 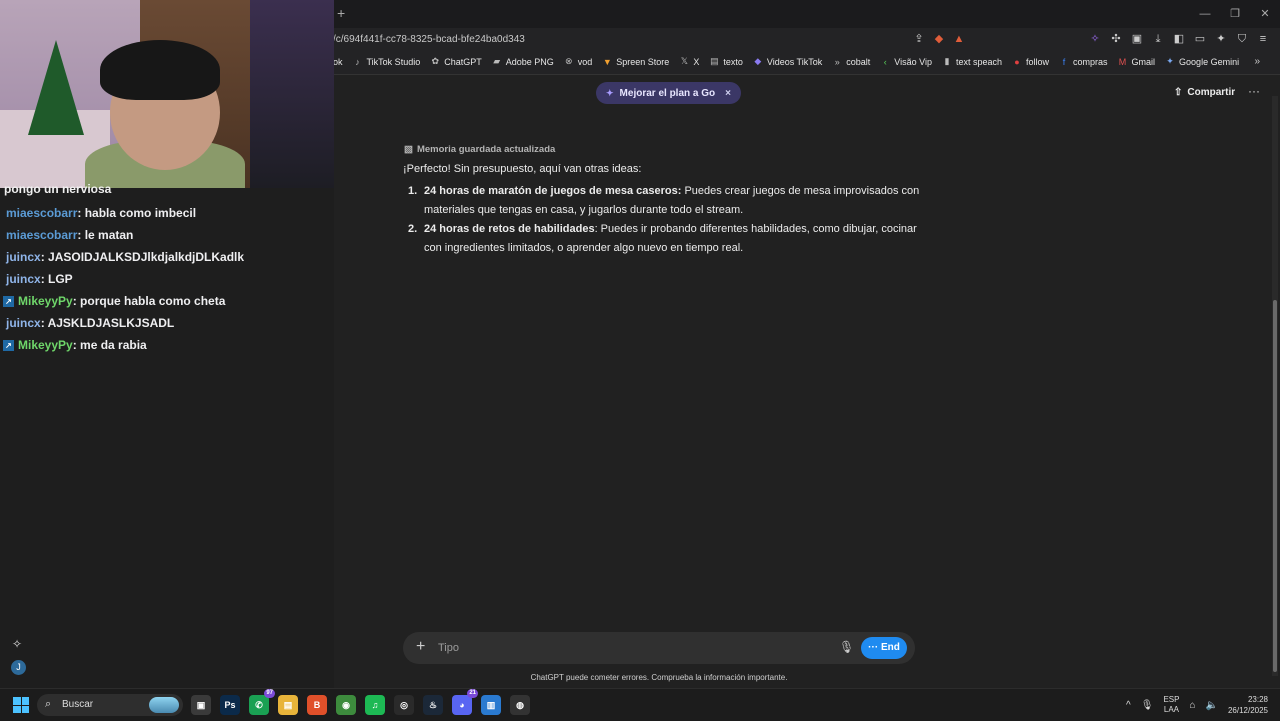 What do you see at coordinates (978, 61) in the screenshot?
I see `bookmark-label: text speach` at bounding box center [978, 61].